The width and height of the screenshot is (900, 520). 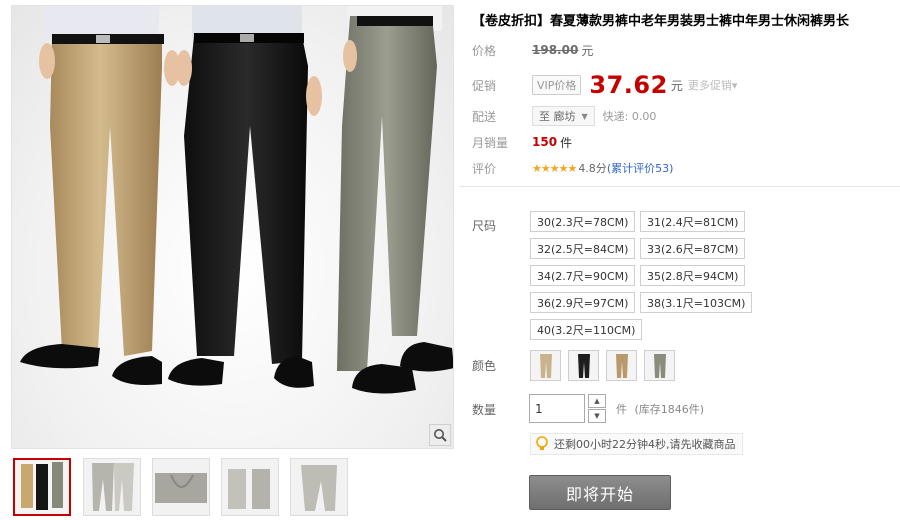 I want to click on color-option-grey, so click(x=659, y=365).